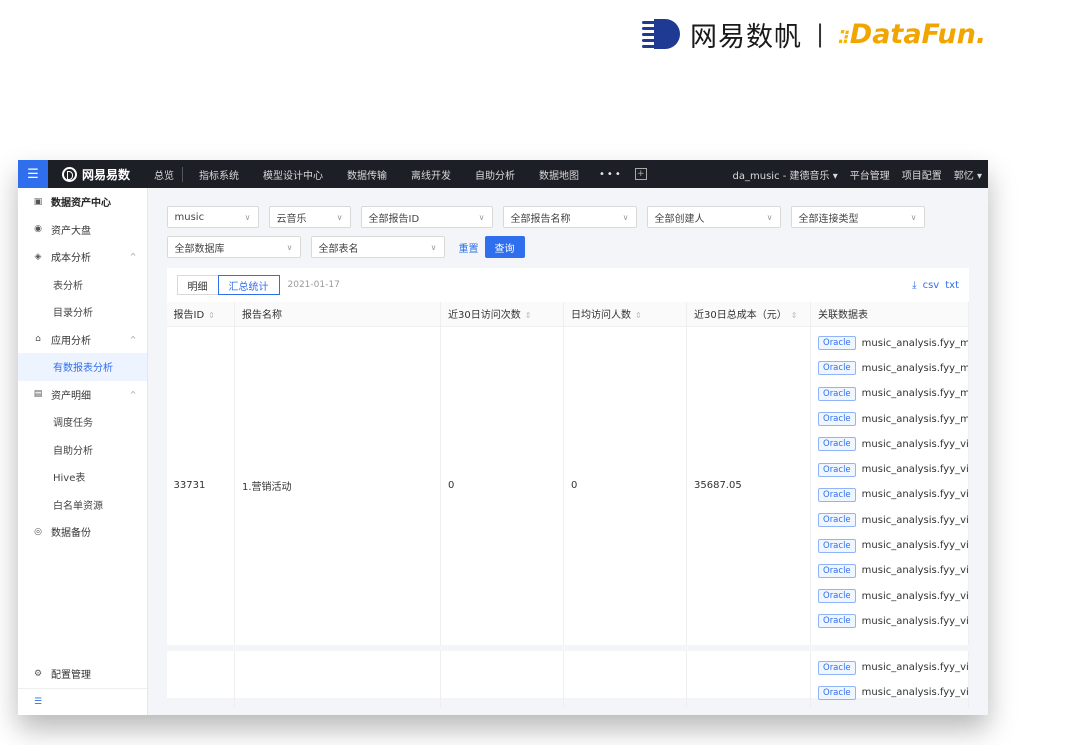 The width and height of the screenshot is (1080, 745). Describe the element at coordinates (38, 701) in the screenshot. I see `collapse-icon: ☰` at that location.